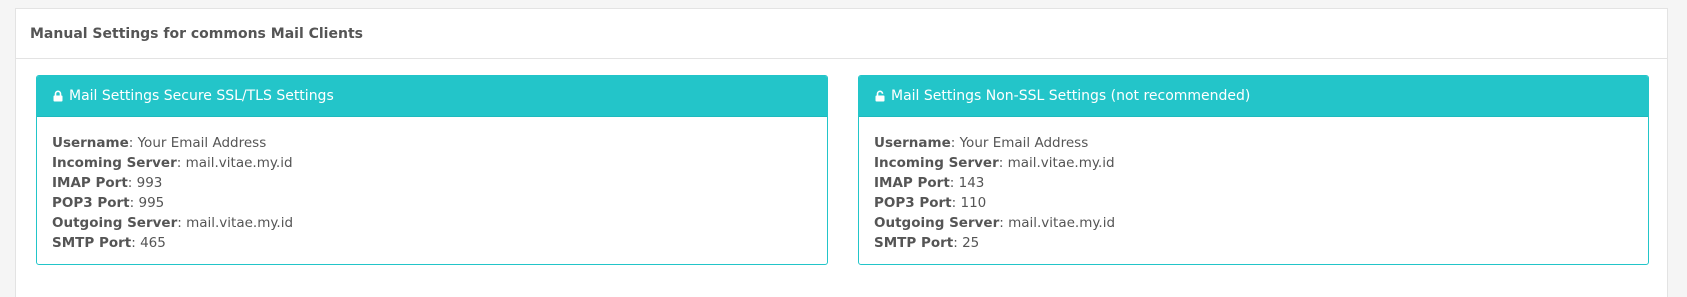 The height and width of the screenshot is (297, 1687). I want to click on unlock-icon, so click(880, 96).